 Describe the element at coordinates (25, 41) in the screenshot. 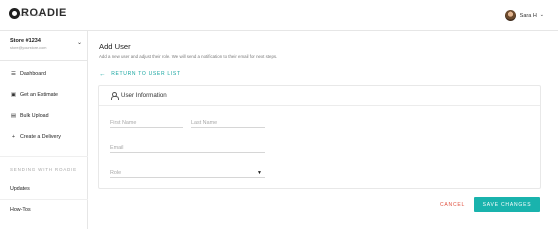

I see `store-name: Store #1234` at that location.